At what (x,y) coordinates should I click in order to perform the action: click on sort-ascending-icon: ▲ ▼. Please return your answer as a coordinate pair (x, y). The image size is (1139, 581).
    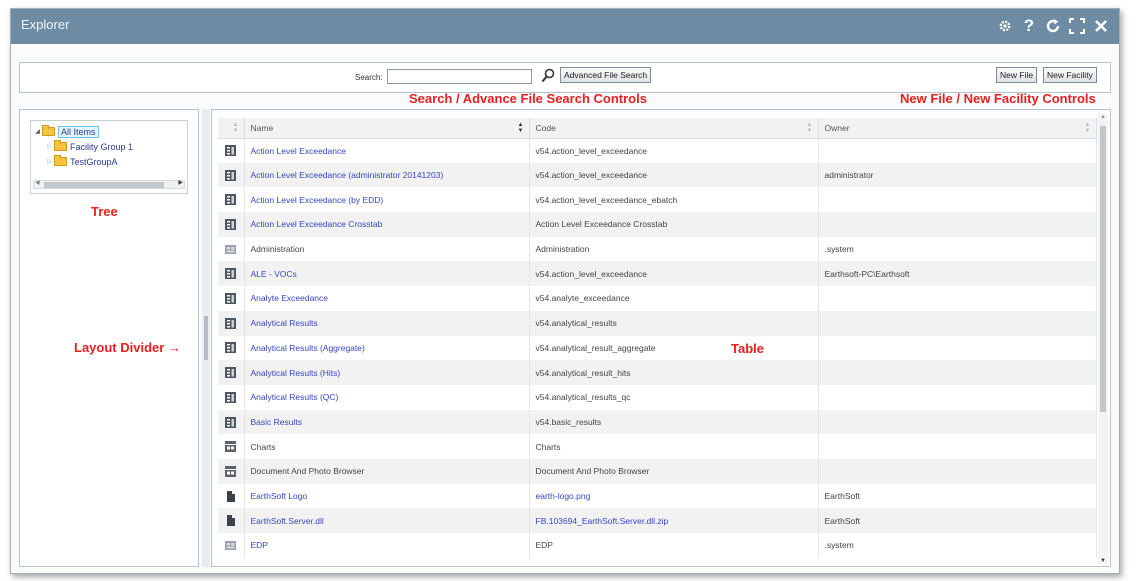
    Looking at the image, I should click on (521, 128).